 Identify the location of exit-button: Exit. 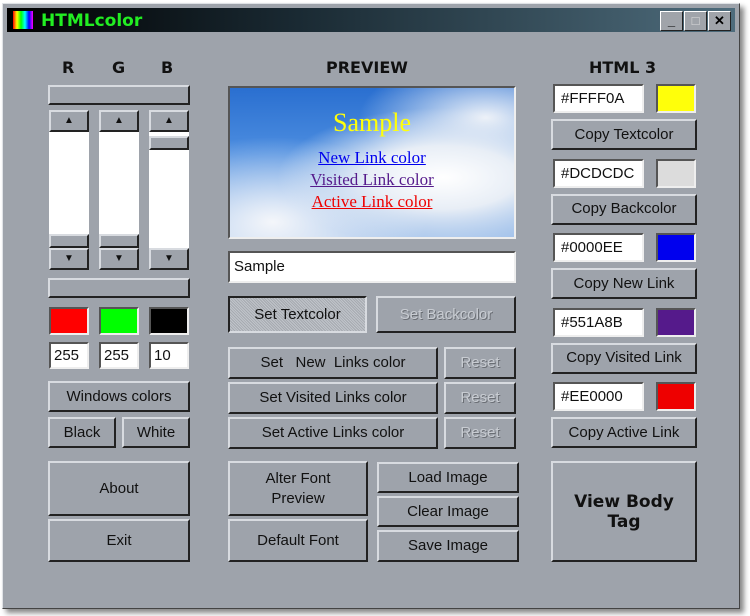
(119, 540).